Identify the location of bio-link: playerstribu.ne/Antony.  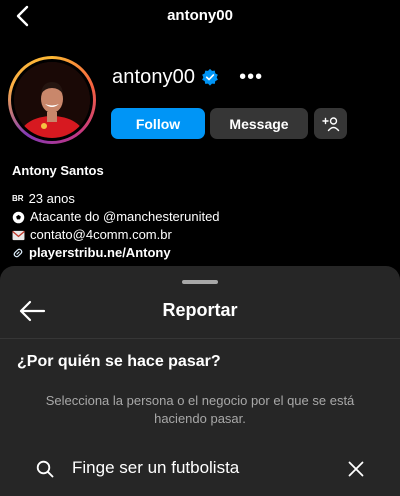
(100, 253).